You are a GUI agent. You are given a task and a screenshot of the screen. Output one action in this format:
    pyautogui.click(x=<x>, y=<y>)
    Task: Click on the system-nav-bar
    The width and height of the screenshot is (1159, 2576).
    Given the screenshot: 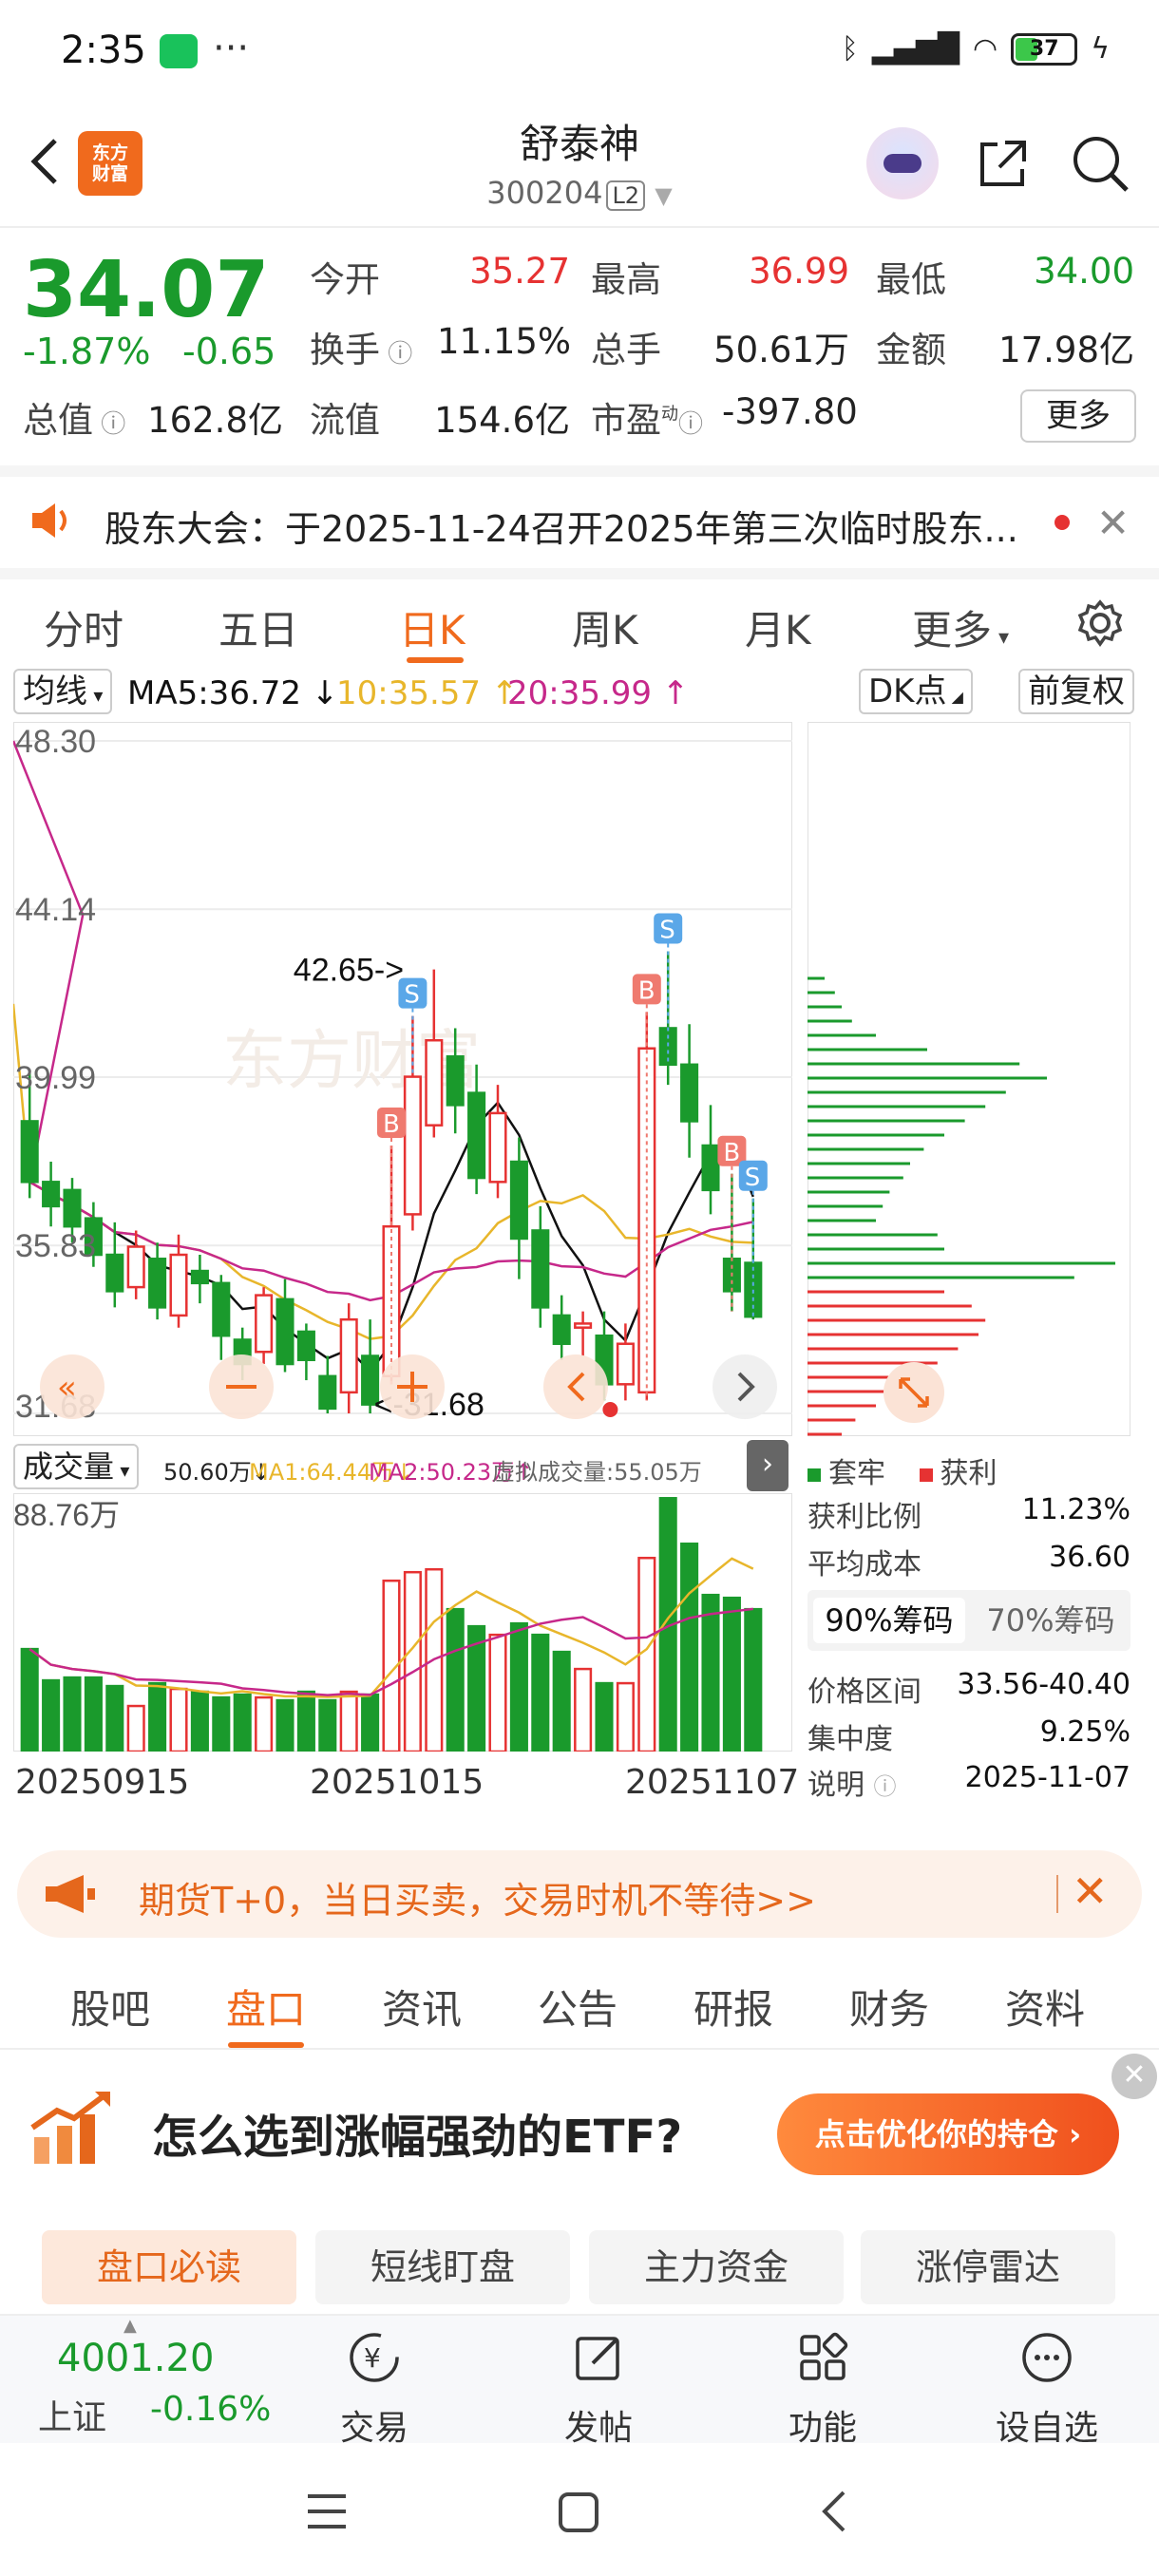 What is the action you would take?
    pyautogui.click(x=579, y=2509)
    